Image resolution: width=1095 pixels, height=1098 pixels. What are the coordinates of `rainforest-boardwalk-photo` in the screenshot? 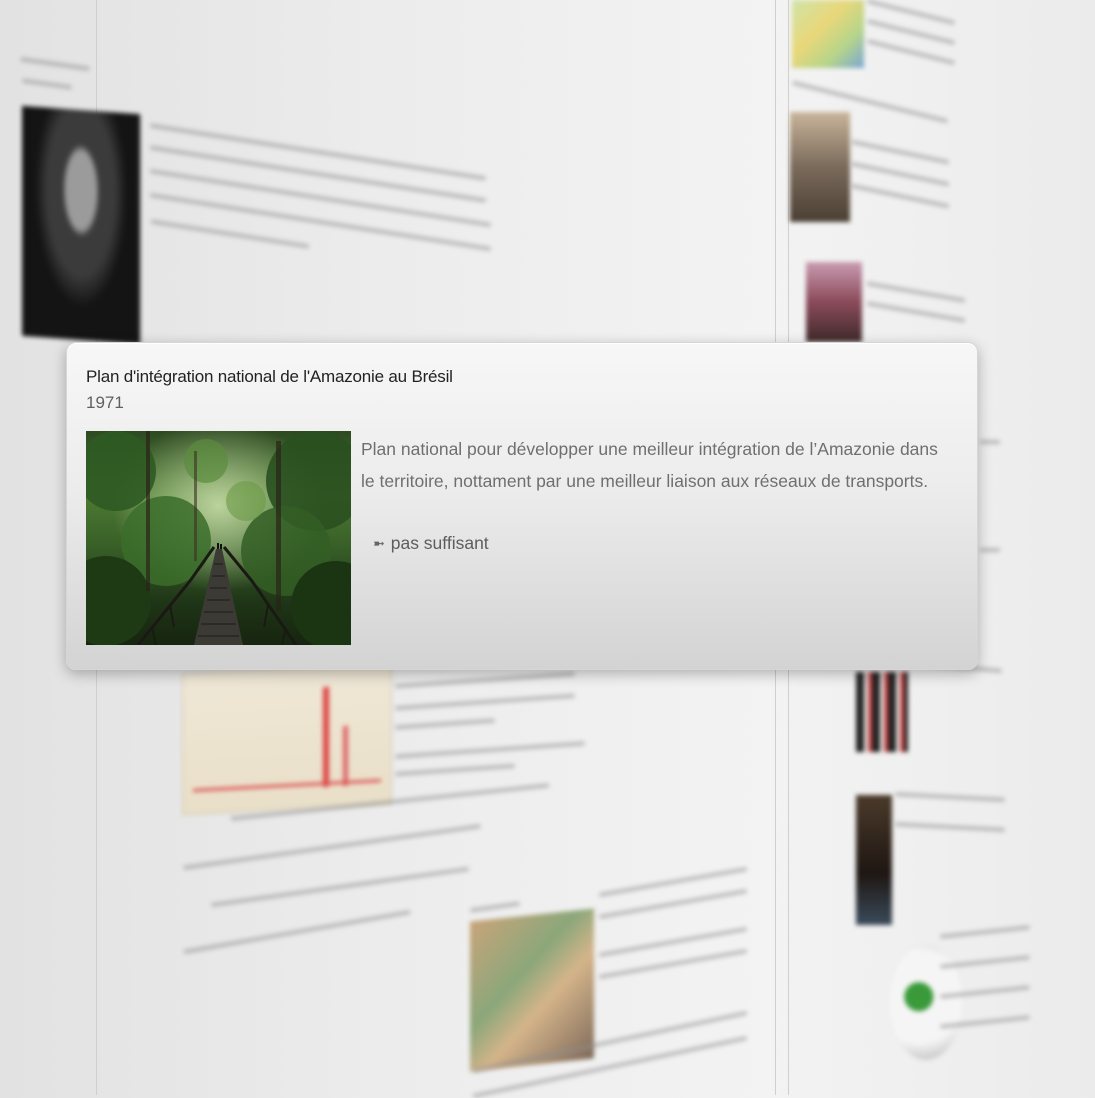 It's located at (218, 538).